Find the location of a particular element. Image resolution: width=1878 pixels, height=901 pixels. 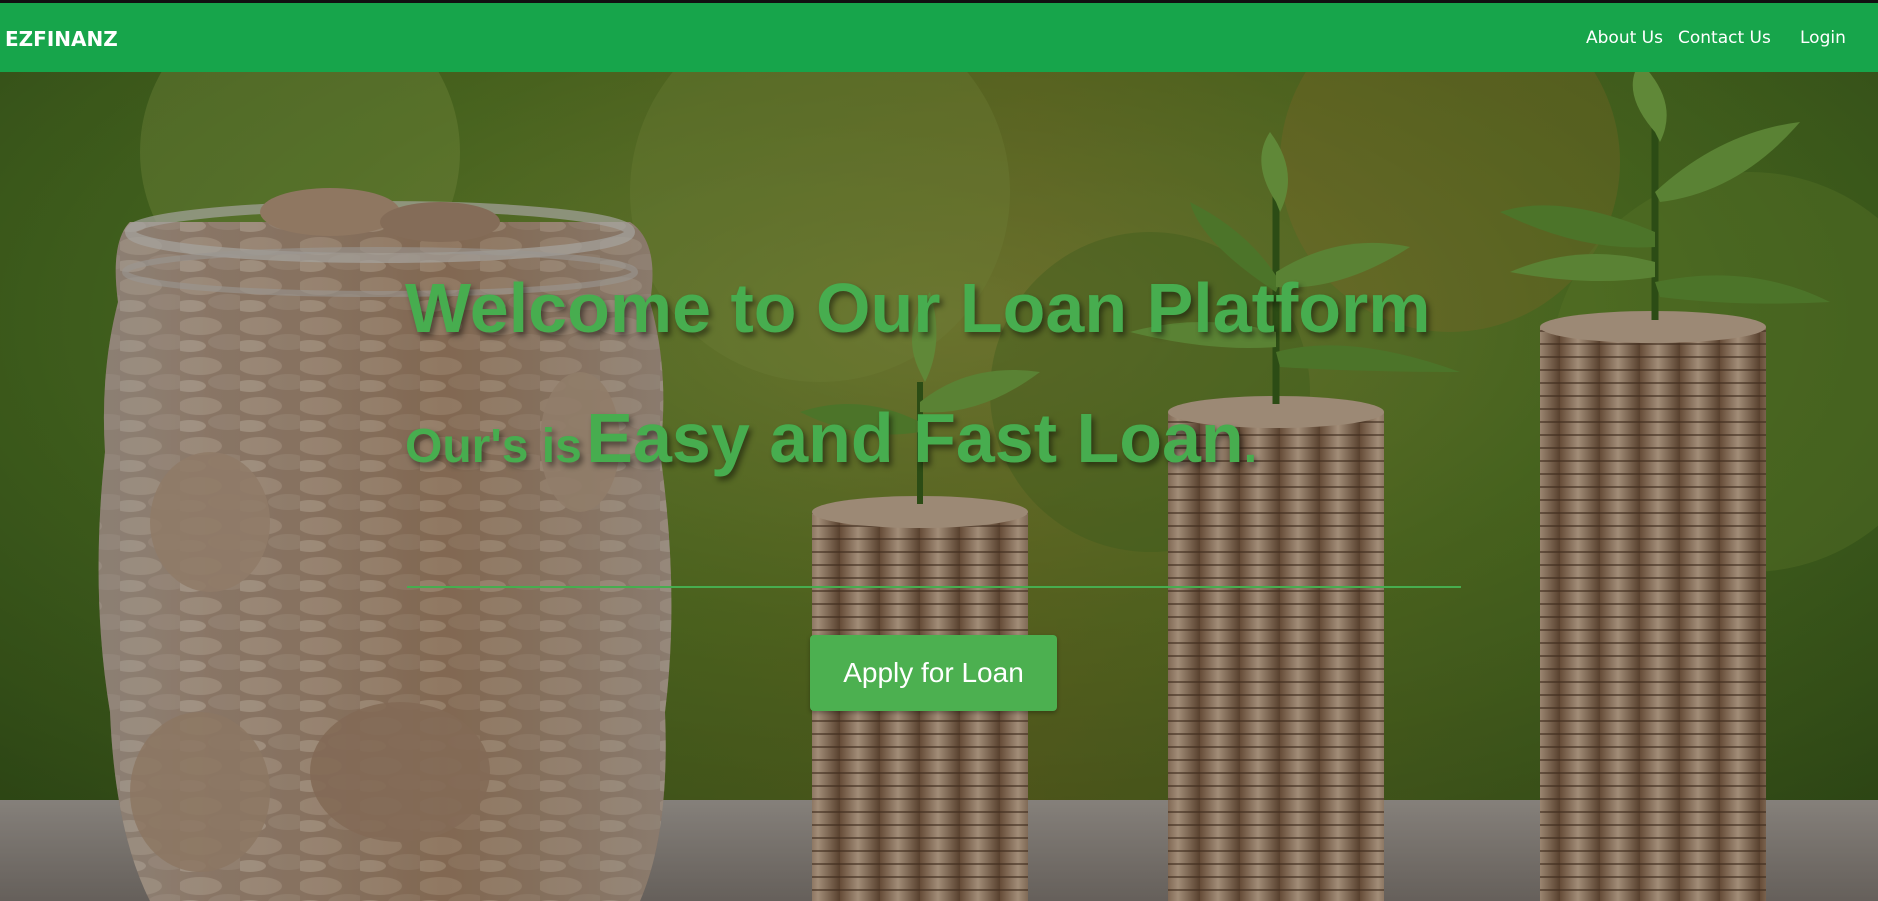

navbar: EZFINANZ About Us Contact Us Login is located at coordinates (939, 36).